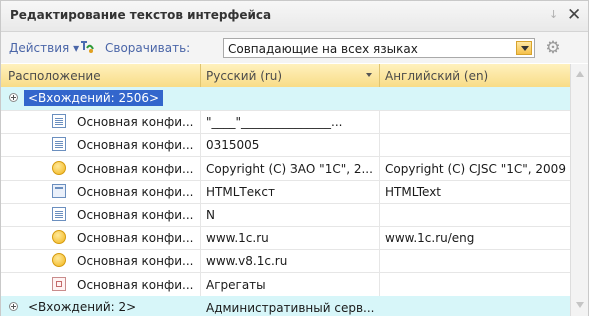 The height and width of the screenshot is (316, 589). Describe the element at coordinates (580, 74) in the screenshot. I see `scroll-up-icon` at that location.